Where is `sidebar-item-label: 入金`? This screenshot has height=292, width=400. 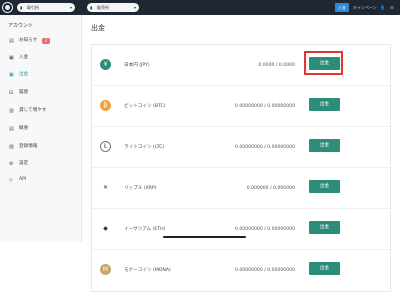
sidebar-item-label: 入金 is located at coordinates (24, 57).